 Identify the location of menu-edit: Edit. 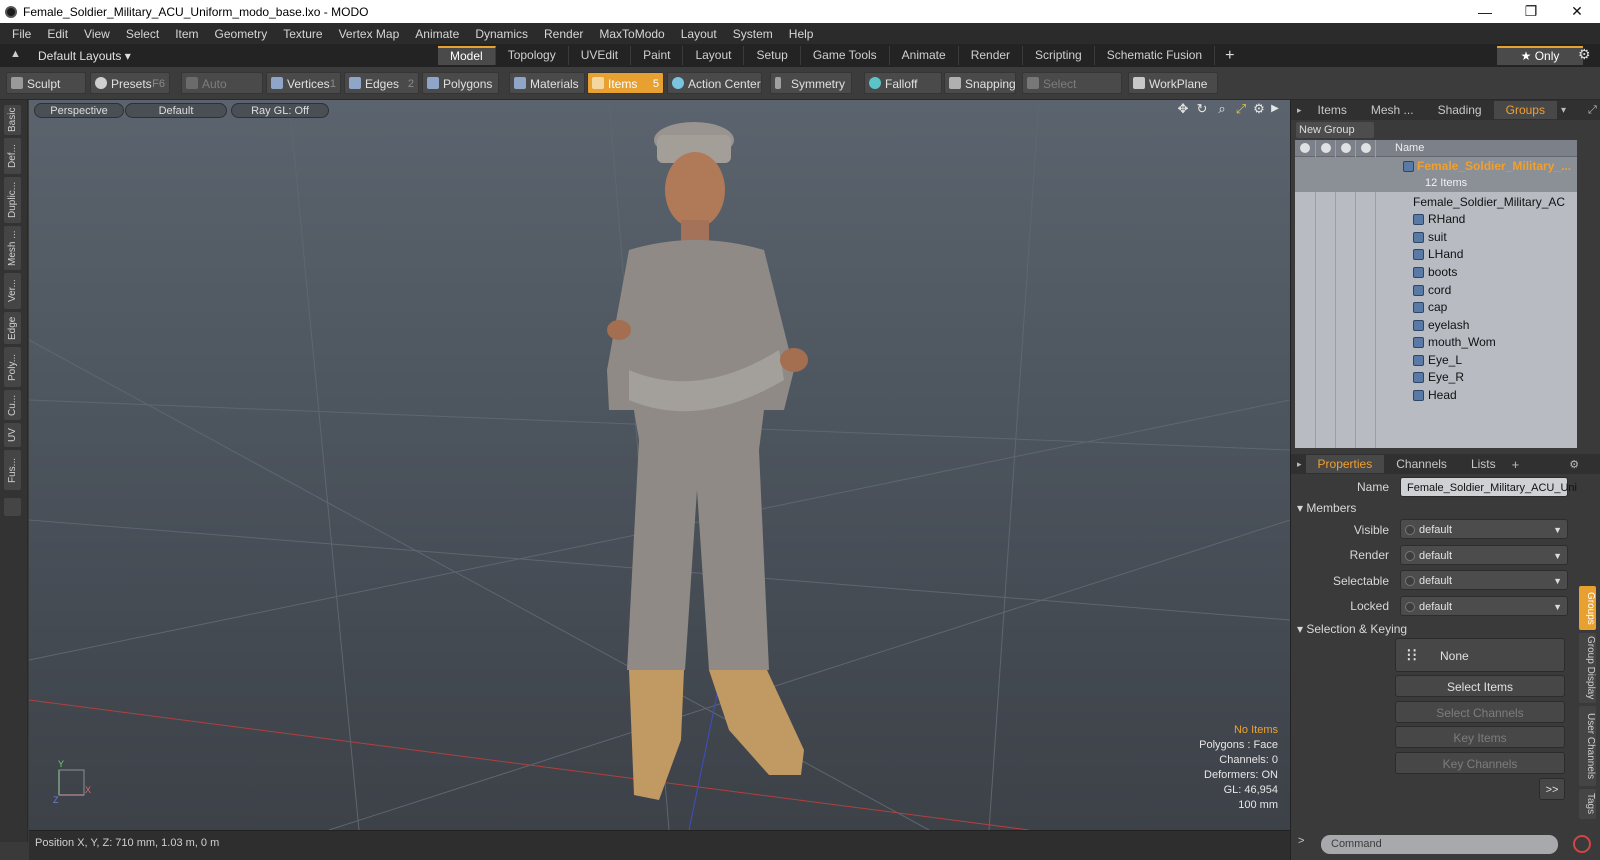
(57, 34).